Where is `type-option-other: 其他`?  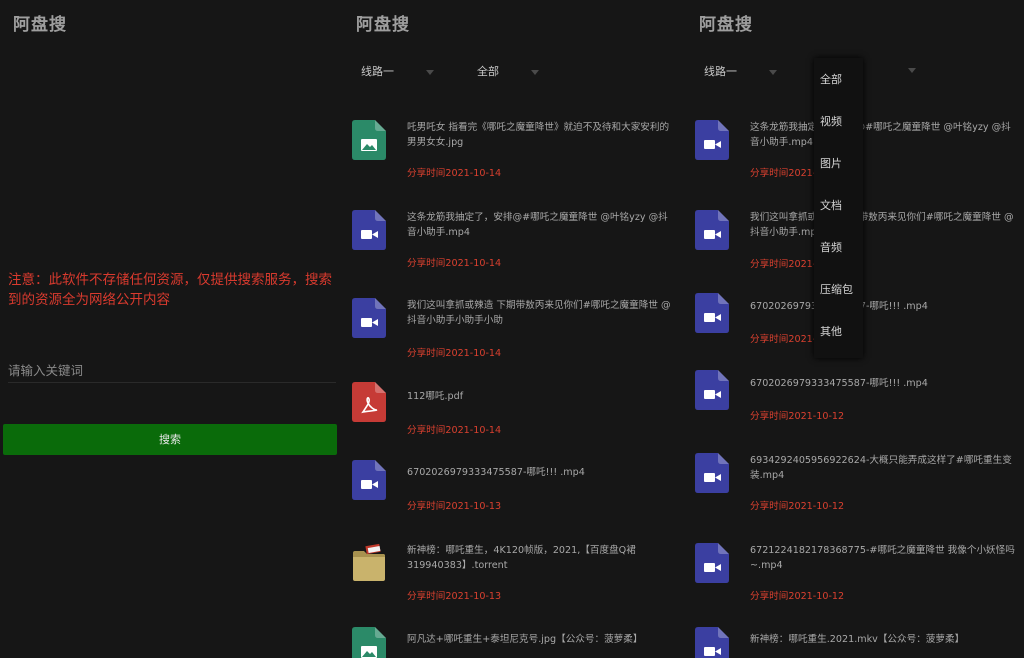
type-option-other: 其他 is located at coordinates (831, 331).